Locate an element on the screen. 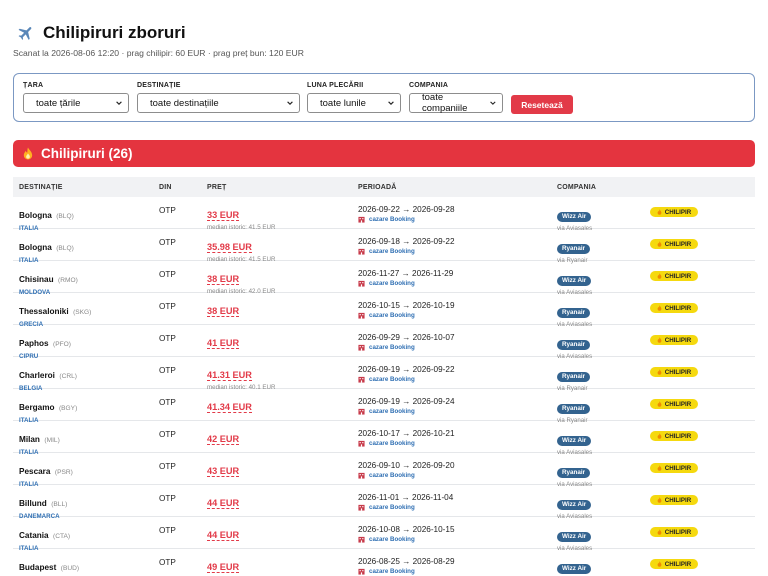  destination-cell: Catania (CTA) ITALIA is located at coordinates (44, 538).